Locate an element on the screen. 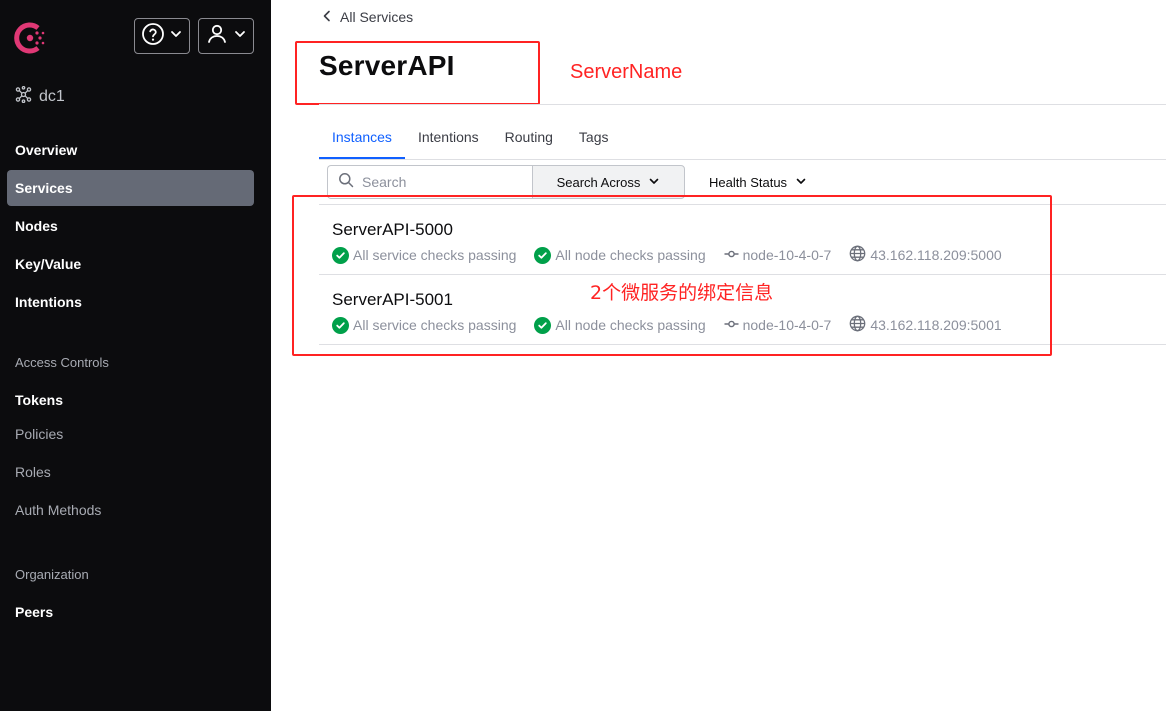 This screenshot has height=711, width=1166. sidebar-item-label: Intentions is located at coordinates (48, 302).